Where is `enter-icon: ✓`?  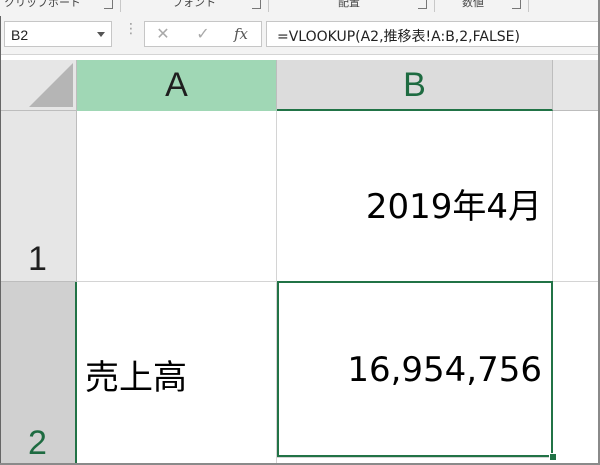
enter-icon: ✓ is located at coordinates (203, 34).